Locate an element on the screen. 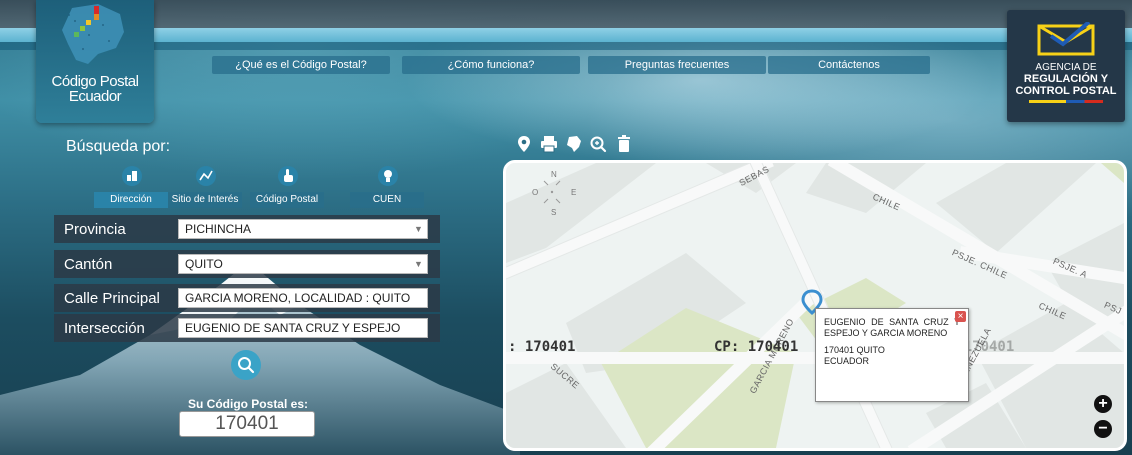 Image resolution: width=1132 pixels, height=455 pixels. tab-sitio-interes: Sitio de Interés is located at coordinates (205, 186).